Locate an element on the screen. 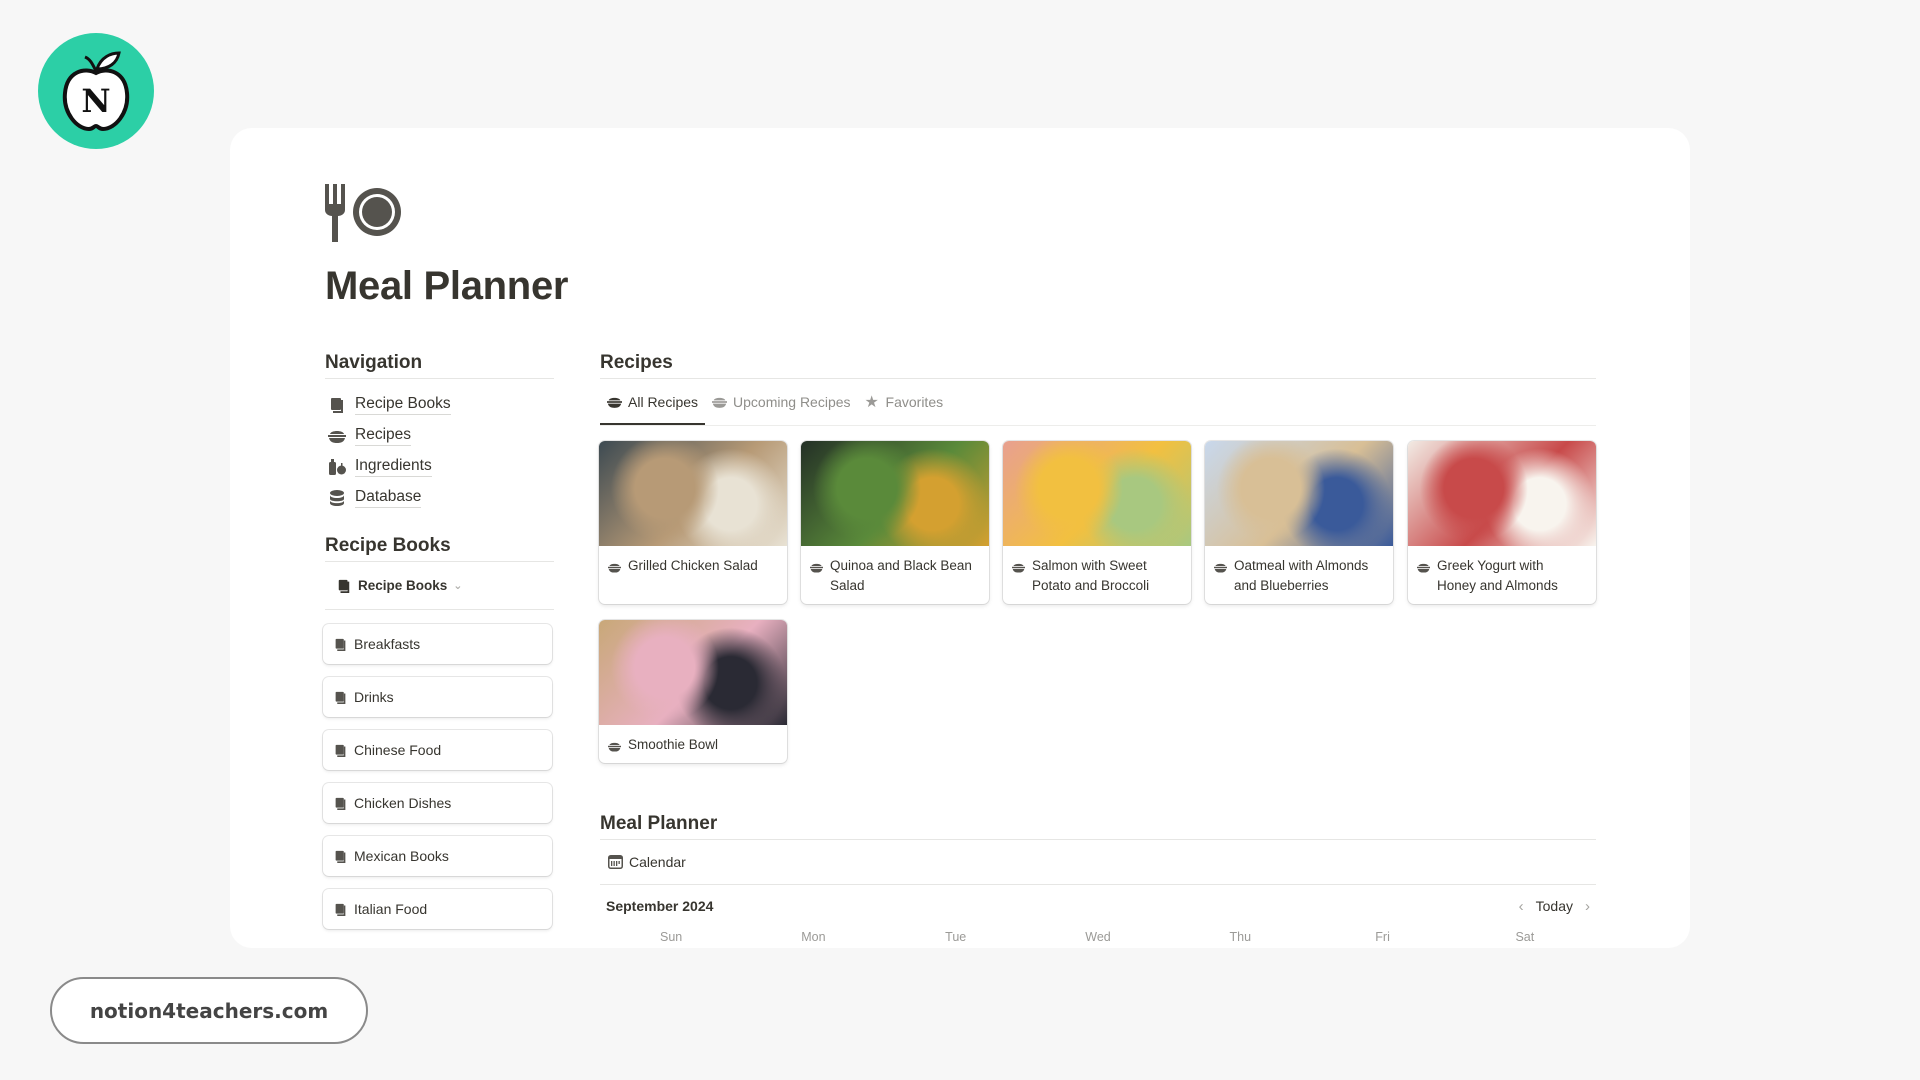 Image resolution: width=1920 pixels, height=1080 pixels. recipe-card: Quinoa and Black Bean Salad is located at coordinates (895, 522).